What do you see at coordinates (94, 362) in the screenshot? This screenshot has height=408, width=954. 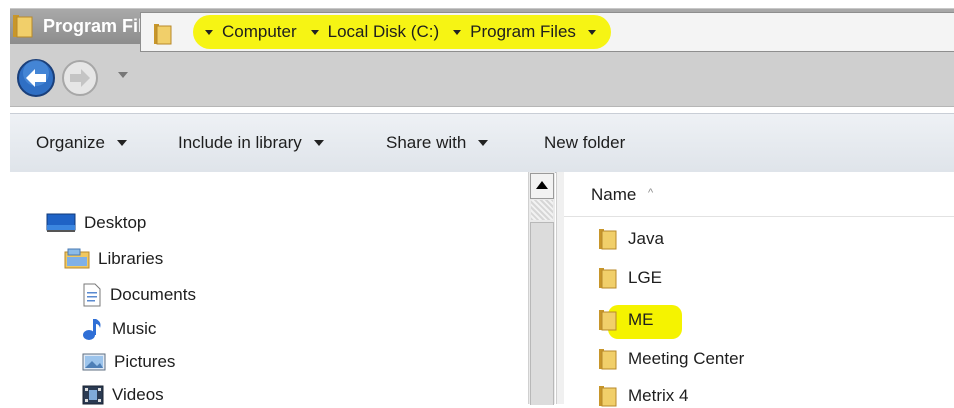 I see `pictures-icon` at bounding box center [94, 362].